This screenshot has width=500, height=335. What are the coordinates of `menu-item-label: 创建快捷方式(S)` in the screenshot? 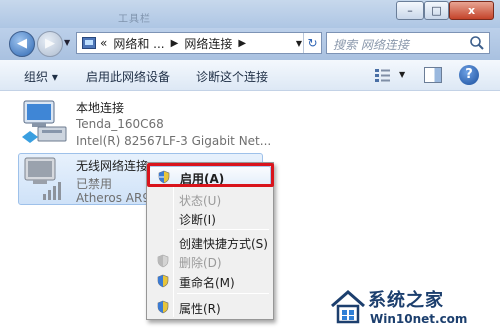 It's located at (223, 244).